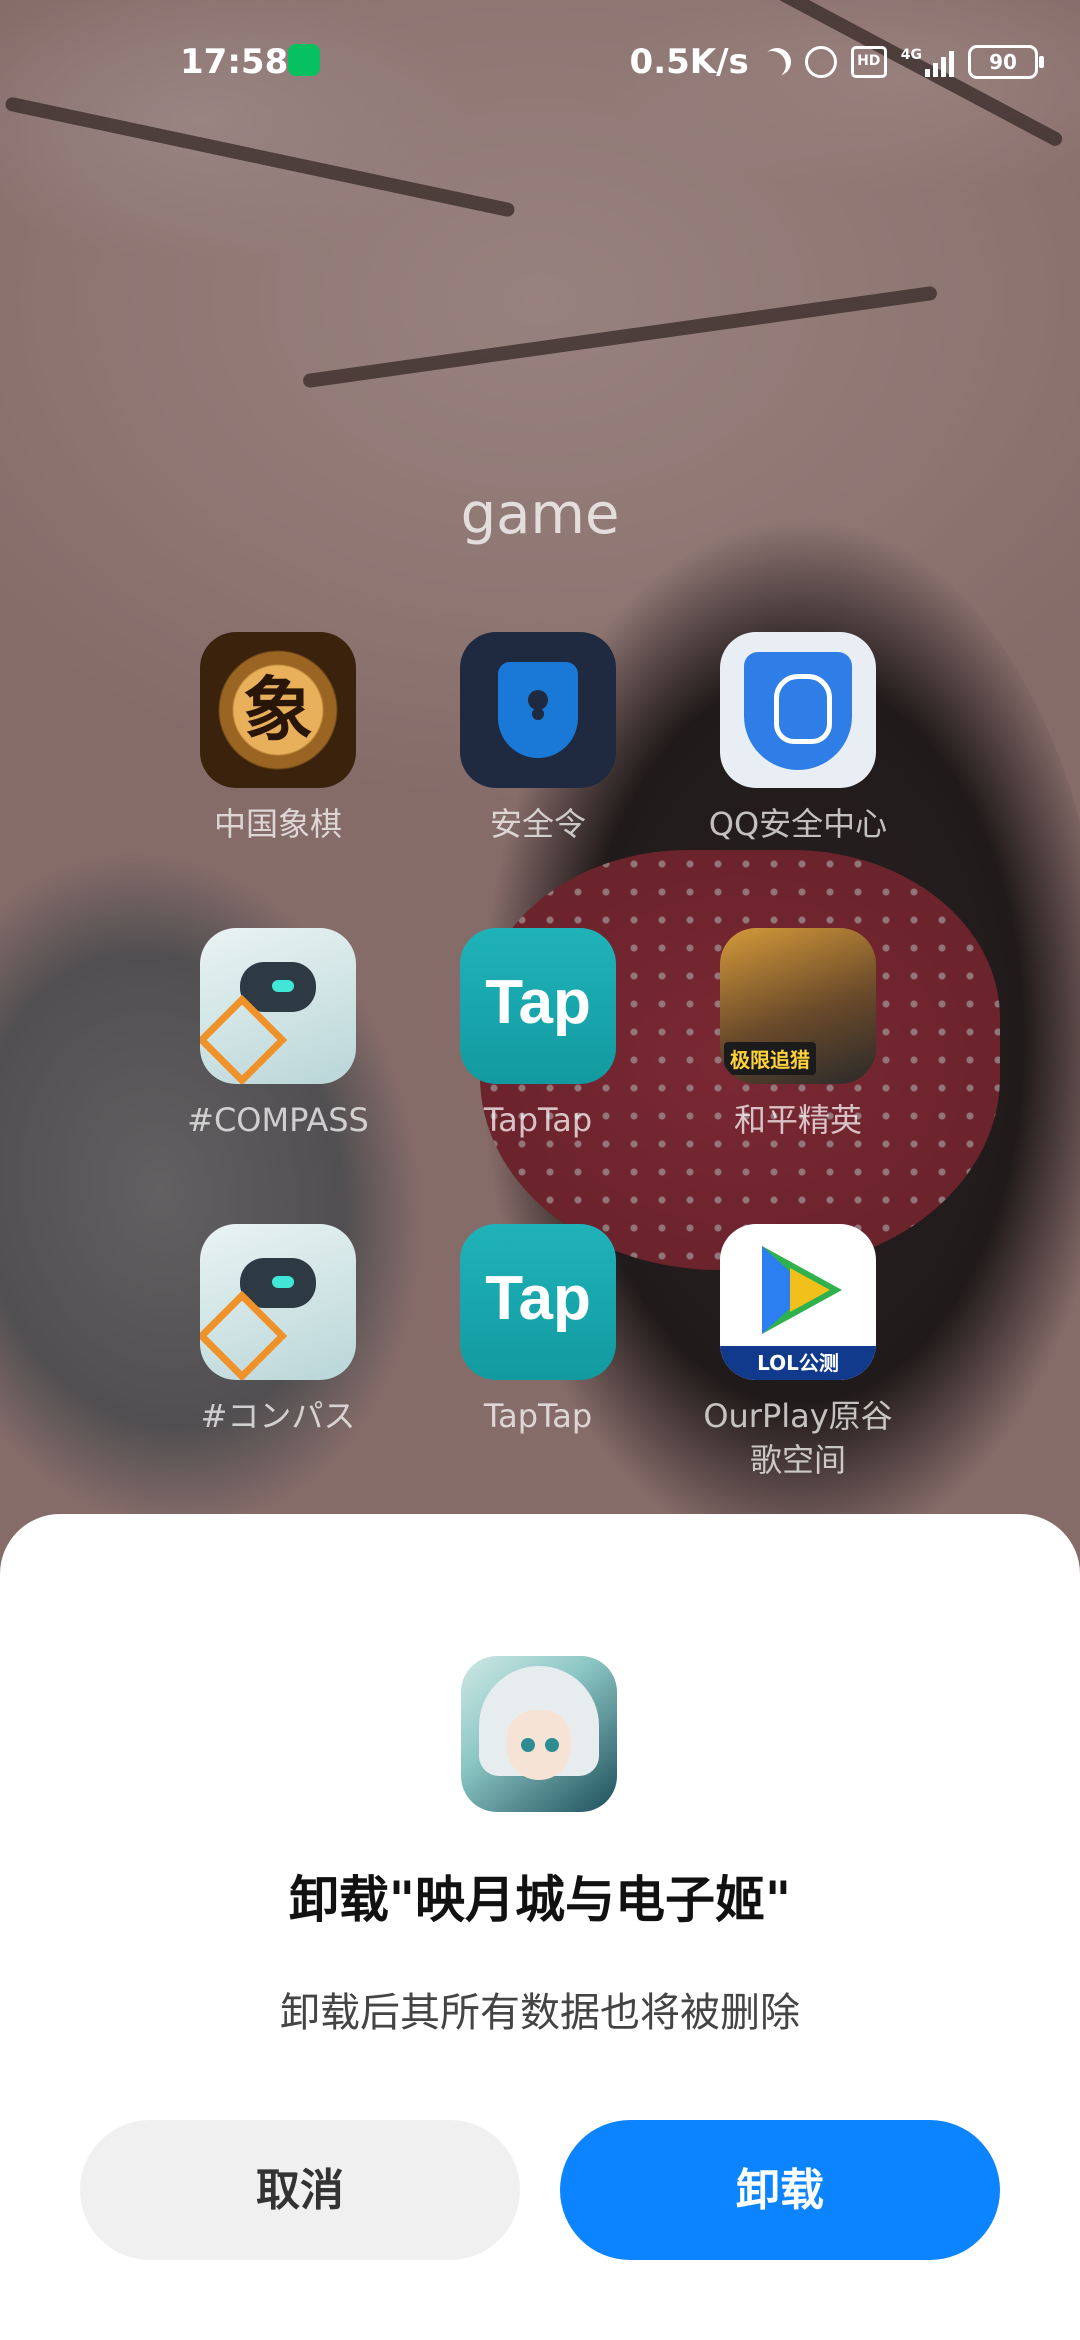 The image size is (1080, 2340). I want to click on app-label: 安全令, so click(537, 824).